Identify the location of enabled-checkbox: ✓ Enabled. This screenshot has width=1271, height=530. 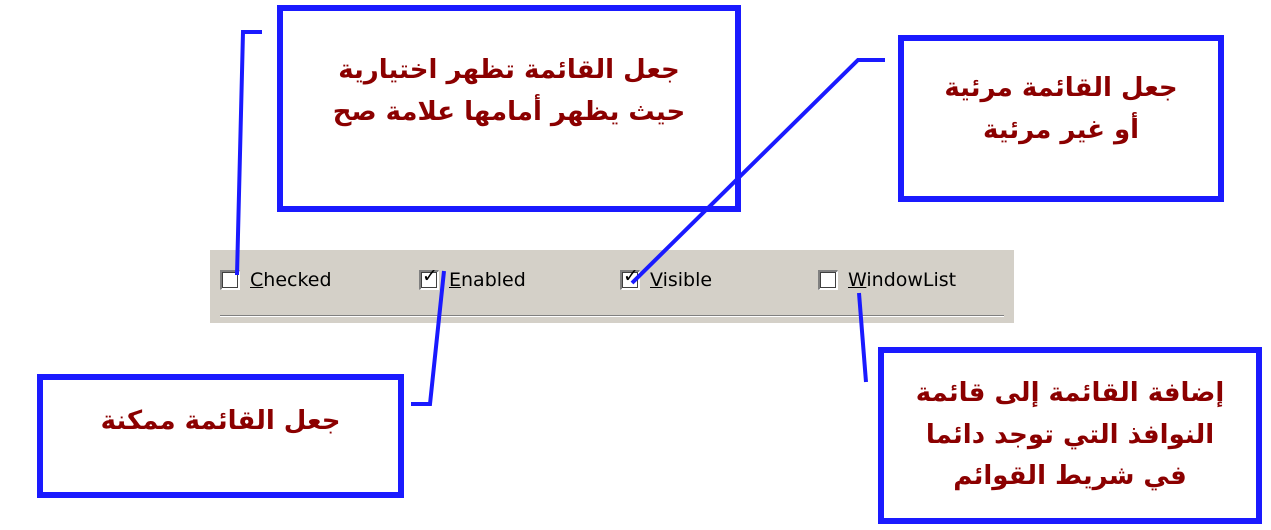
(472, 280).